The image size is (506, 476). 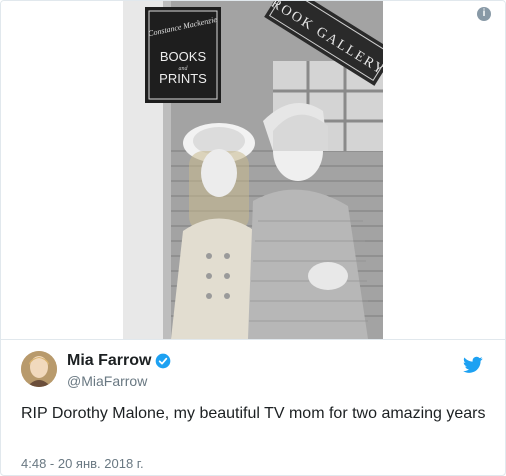 I want to click on author-name-row: Mia Farrow, so click(x=119, y=361).